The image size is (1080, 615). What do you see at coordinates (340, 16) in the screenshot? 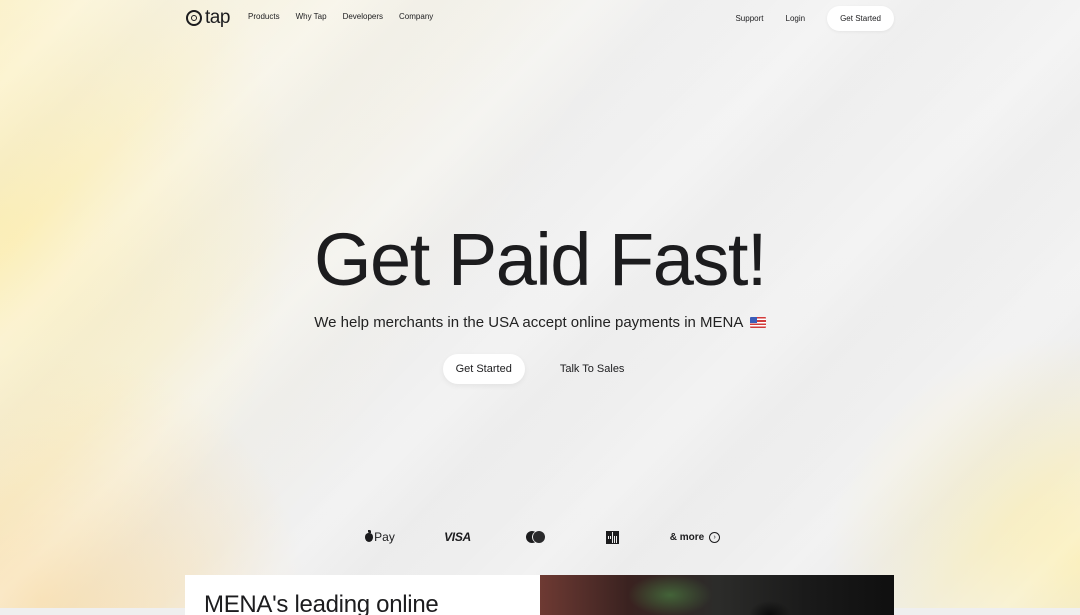
I see `nav-links: Products Why Tap Developers Company` at bounding box center [340, 16].